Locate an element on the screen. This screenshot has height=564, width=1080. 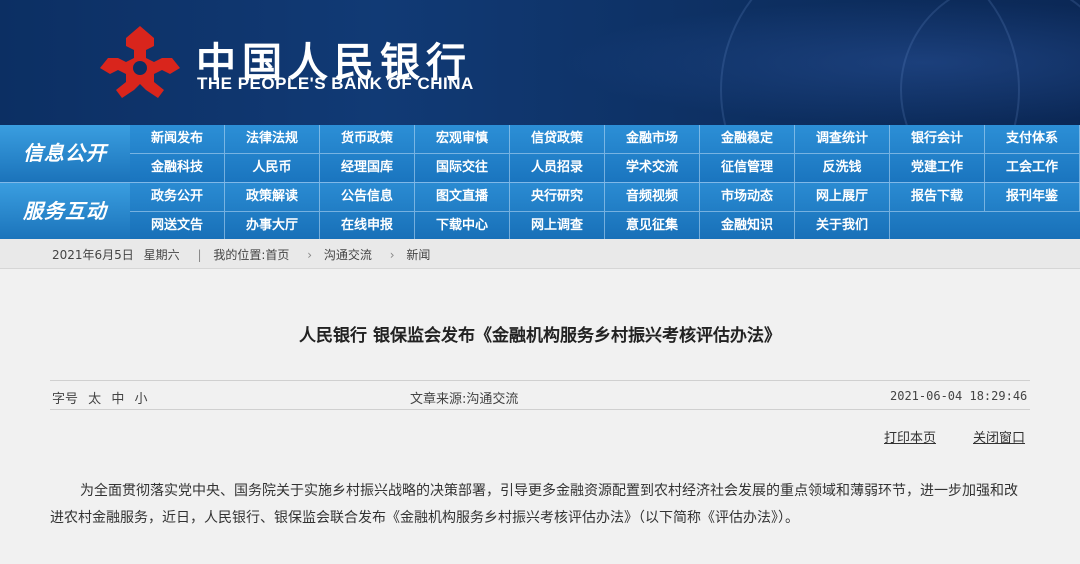
nav-info-item: 金融市场 is located at coordinates (652, 139).